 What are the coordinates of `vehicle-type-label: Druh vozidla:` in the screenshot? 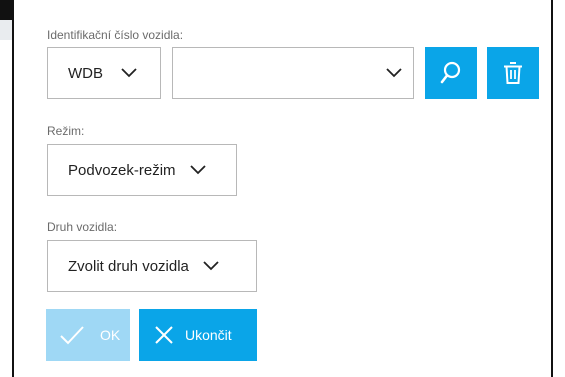 It's located at (82, 227).